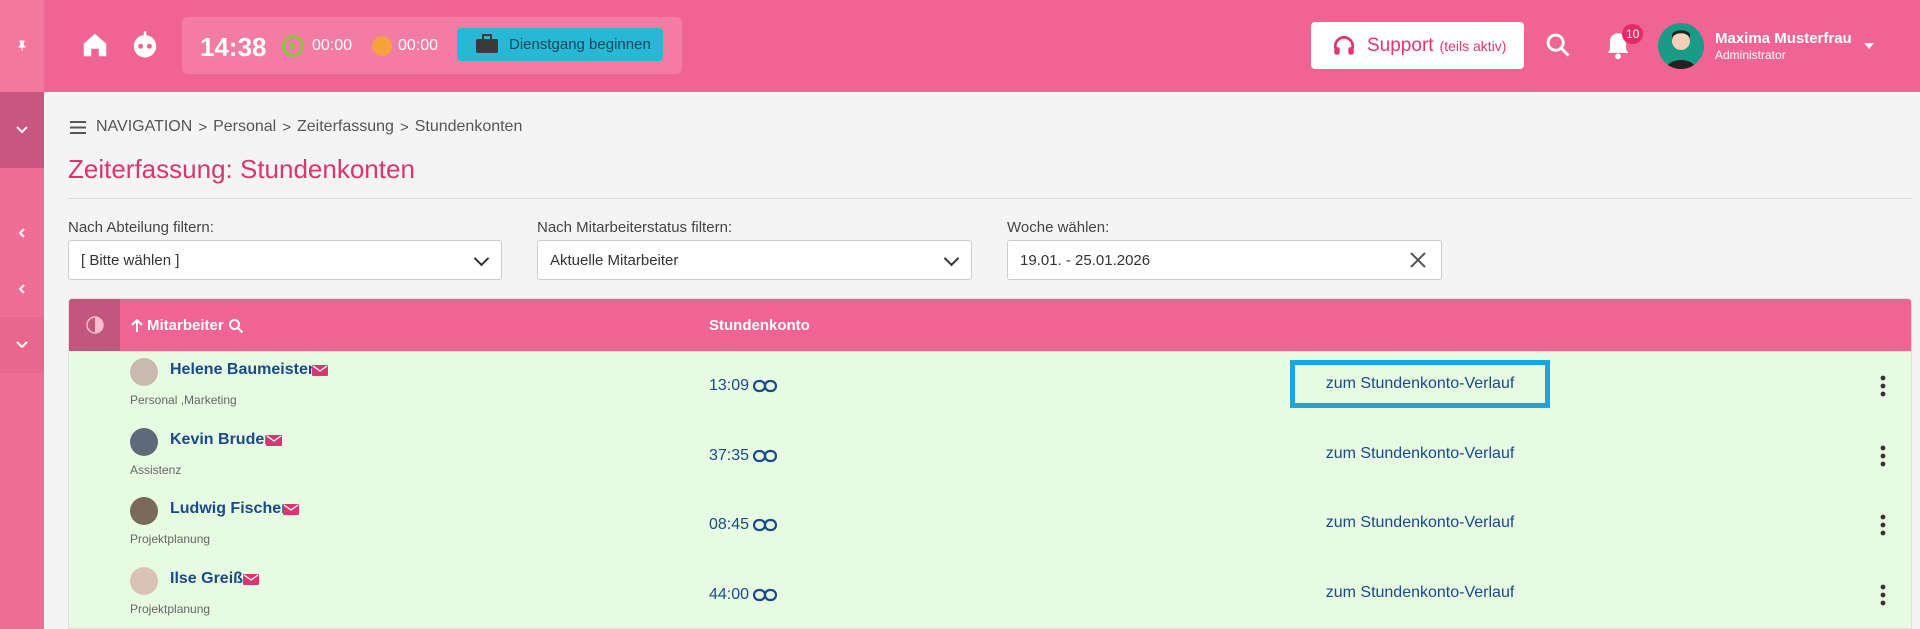 This screenshot has height=629, width=1920. What do you see at coordinates (729, 456) in the screenshot?
I see `account-balance: 37:35` at bounding box center [729, 456].